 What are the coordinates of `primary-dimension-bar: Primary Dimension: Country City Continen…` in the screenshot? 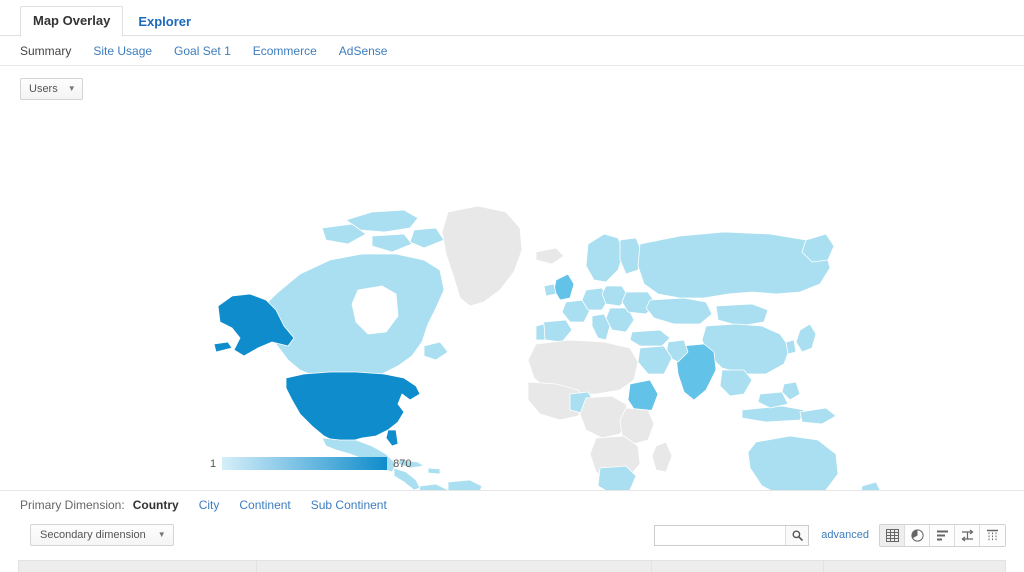 It's located at (512, 504).